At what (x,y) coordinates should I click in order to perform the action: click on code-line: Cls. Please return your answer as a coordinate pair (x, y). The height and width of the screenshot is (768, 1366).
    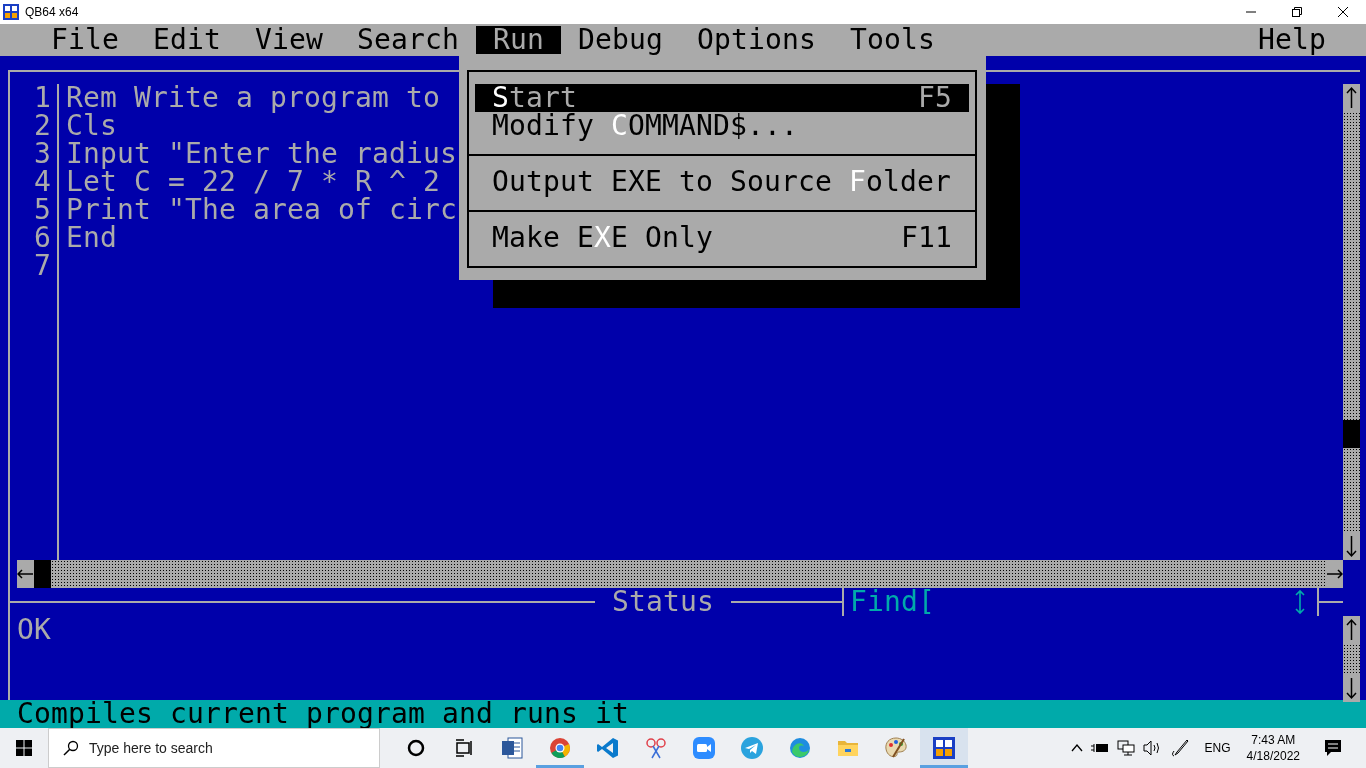
    Looking at the image, I should click on (91, 126).